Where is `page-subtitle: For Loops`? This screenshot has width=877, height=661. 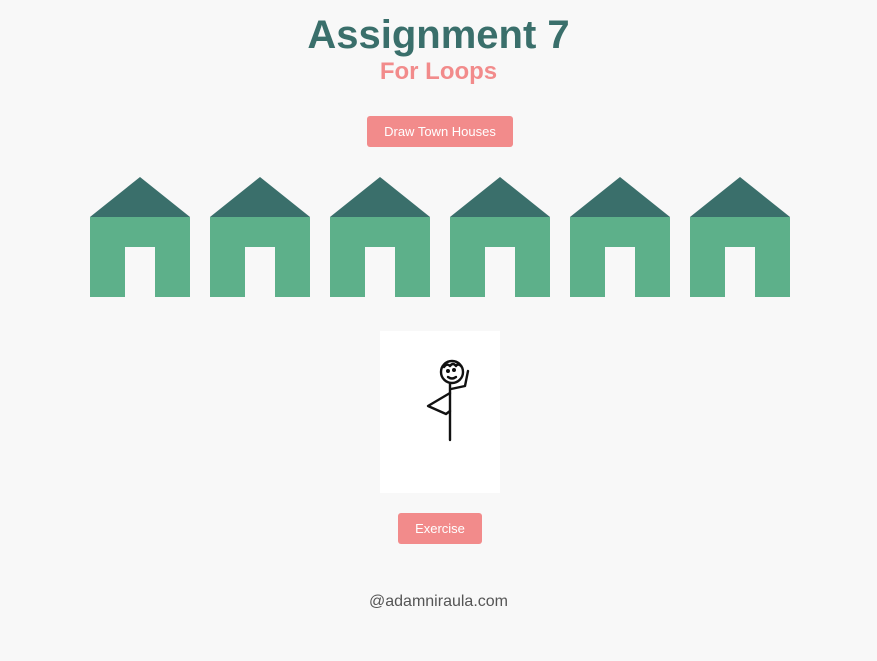 page-subtitle: For Loops is located at coordinates (438, 71).